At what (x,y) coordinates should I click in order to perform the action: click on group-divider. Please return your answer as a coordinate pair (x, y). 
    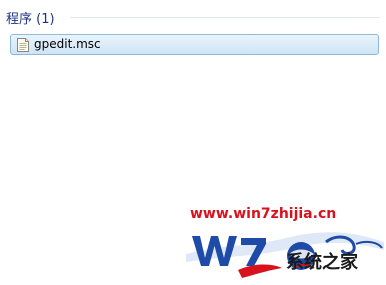
    Looking at the image, I should click on (225, 17).